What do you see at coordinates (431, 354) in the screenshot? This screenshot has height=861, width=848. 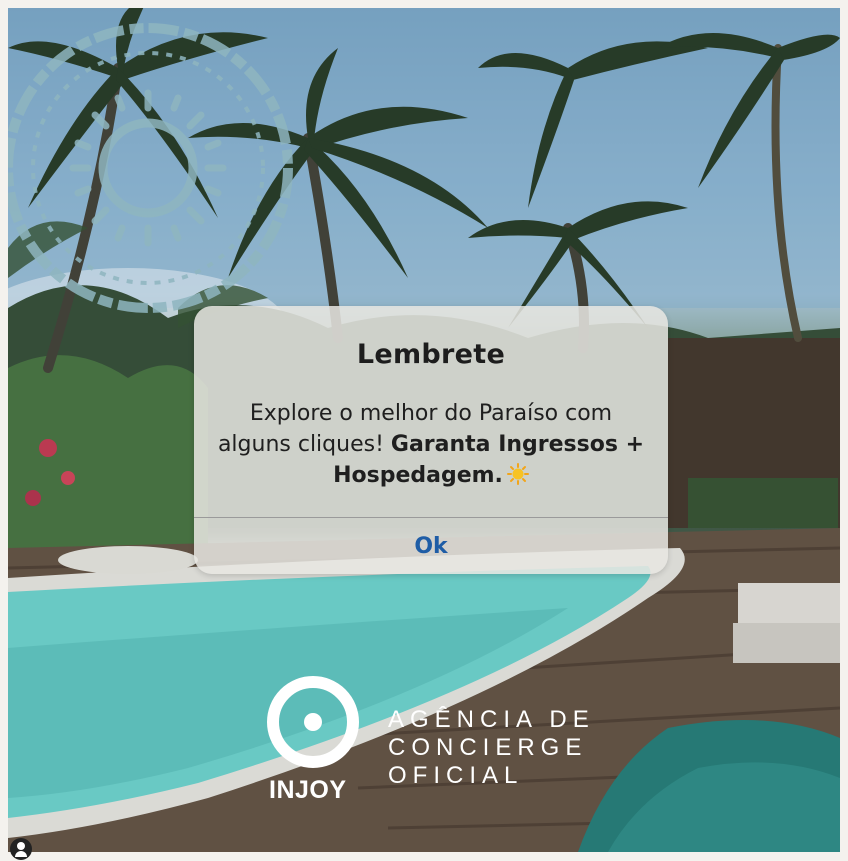 I see `dialog-title: Lembrete` at bounding box center [431, 354].